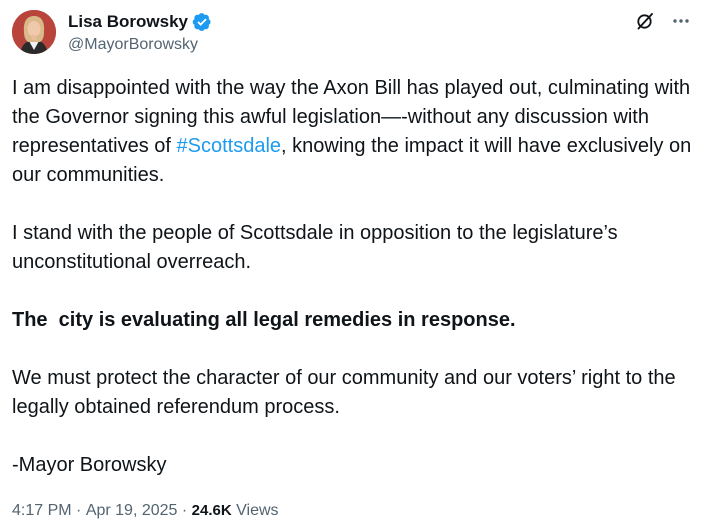  I want to click on hashtag-link-scottsdale: #Scottsdale, so click(229, 146).